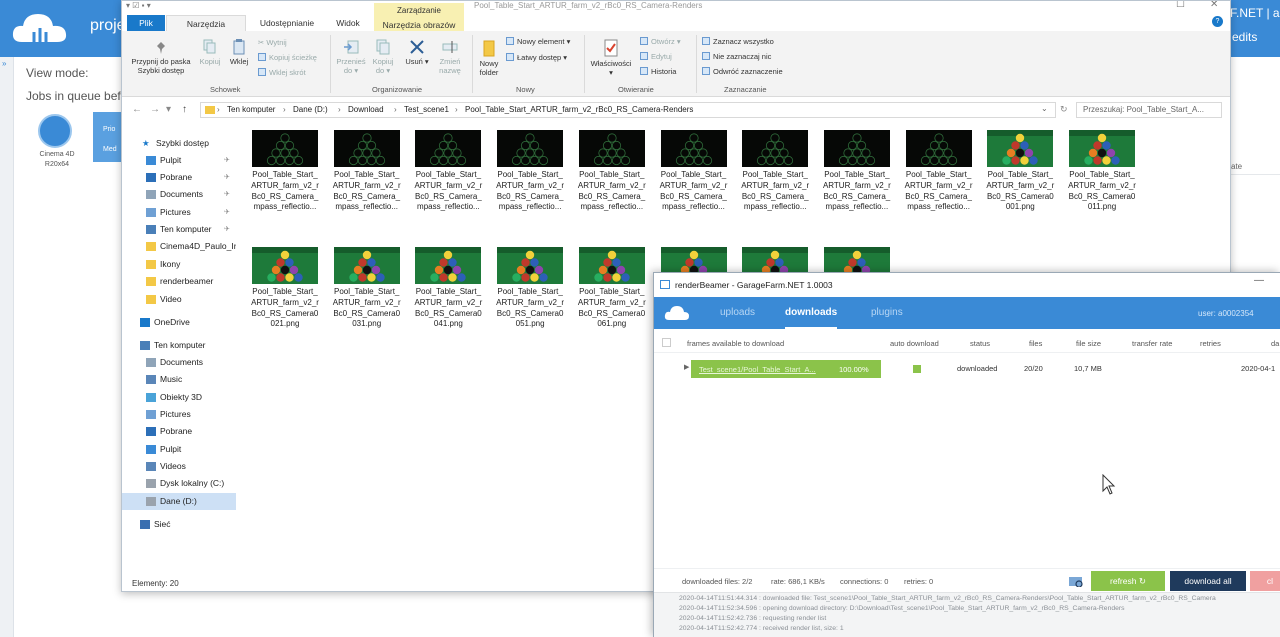 This screenshot has width=1280, height=637. What do you see at coordinates (489, 58) in the screenshot?
I see `new-folder-button: Nowy folder` at bounding box center [489, 58].